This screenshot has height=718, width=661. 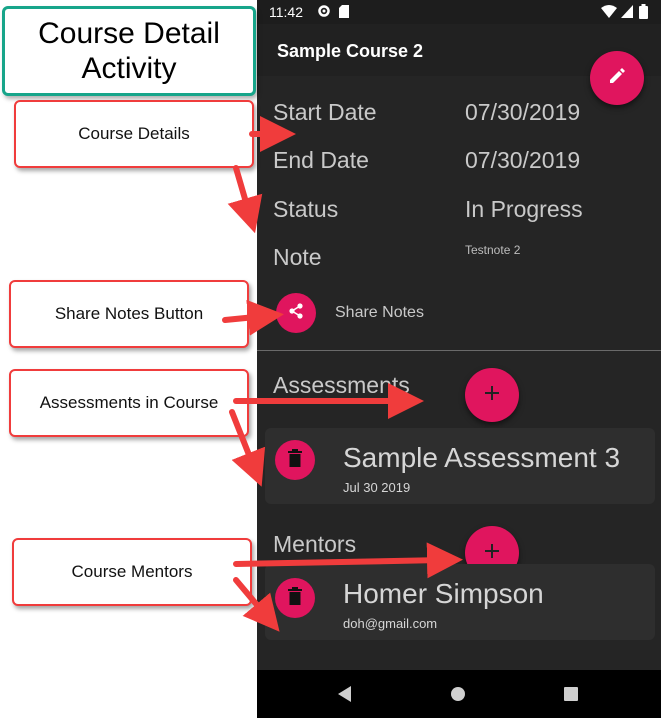 What do you see at coordinates (643, 14) in the screenshot?
I see `battery-icon` at bounding box center [643, 14].